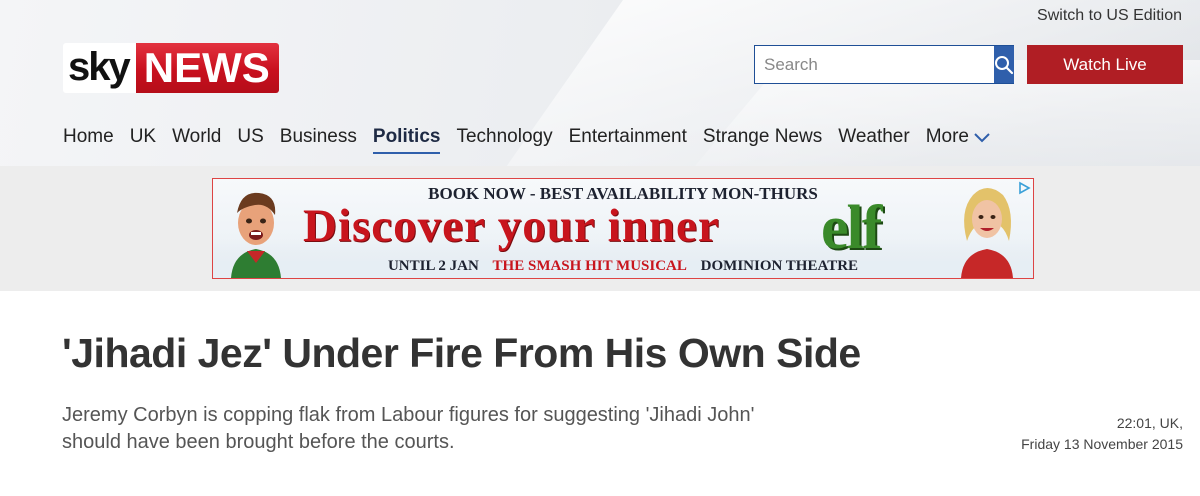 The width and height of the screenshot is (1200, 496). I want to click on search-box, so click(884, 64).